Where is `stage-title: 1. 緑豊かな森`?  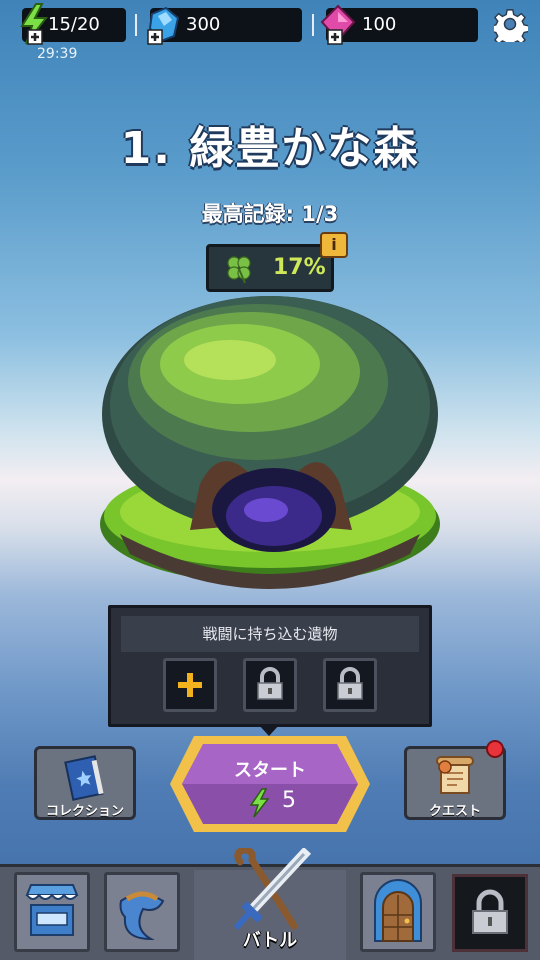
stage-title: 1. 緑豊かな森 is located at coordinates (270, 148).